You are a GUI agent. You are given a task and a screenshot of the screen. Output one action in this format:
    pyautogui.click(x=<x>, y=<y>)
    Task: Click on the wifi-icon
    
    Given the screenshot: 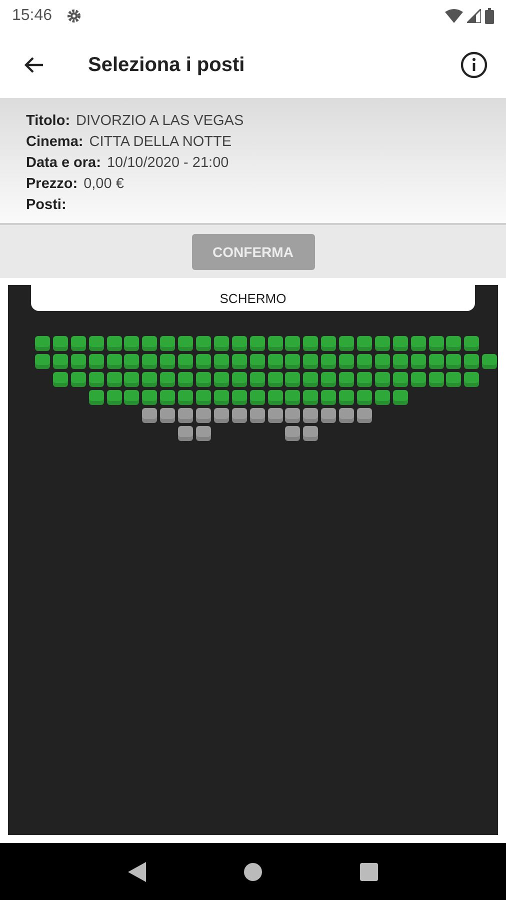 What is the action you would take?
    pyautogui.click(x=454, y=16)
    